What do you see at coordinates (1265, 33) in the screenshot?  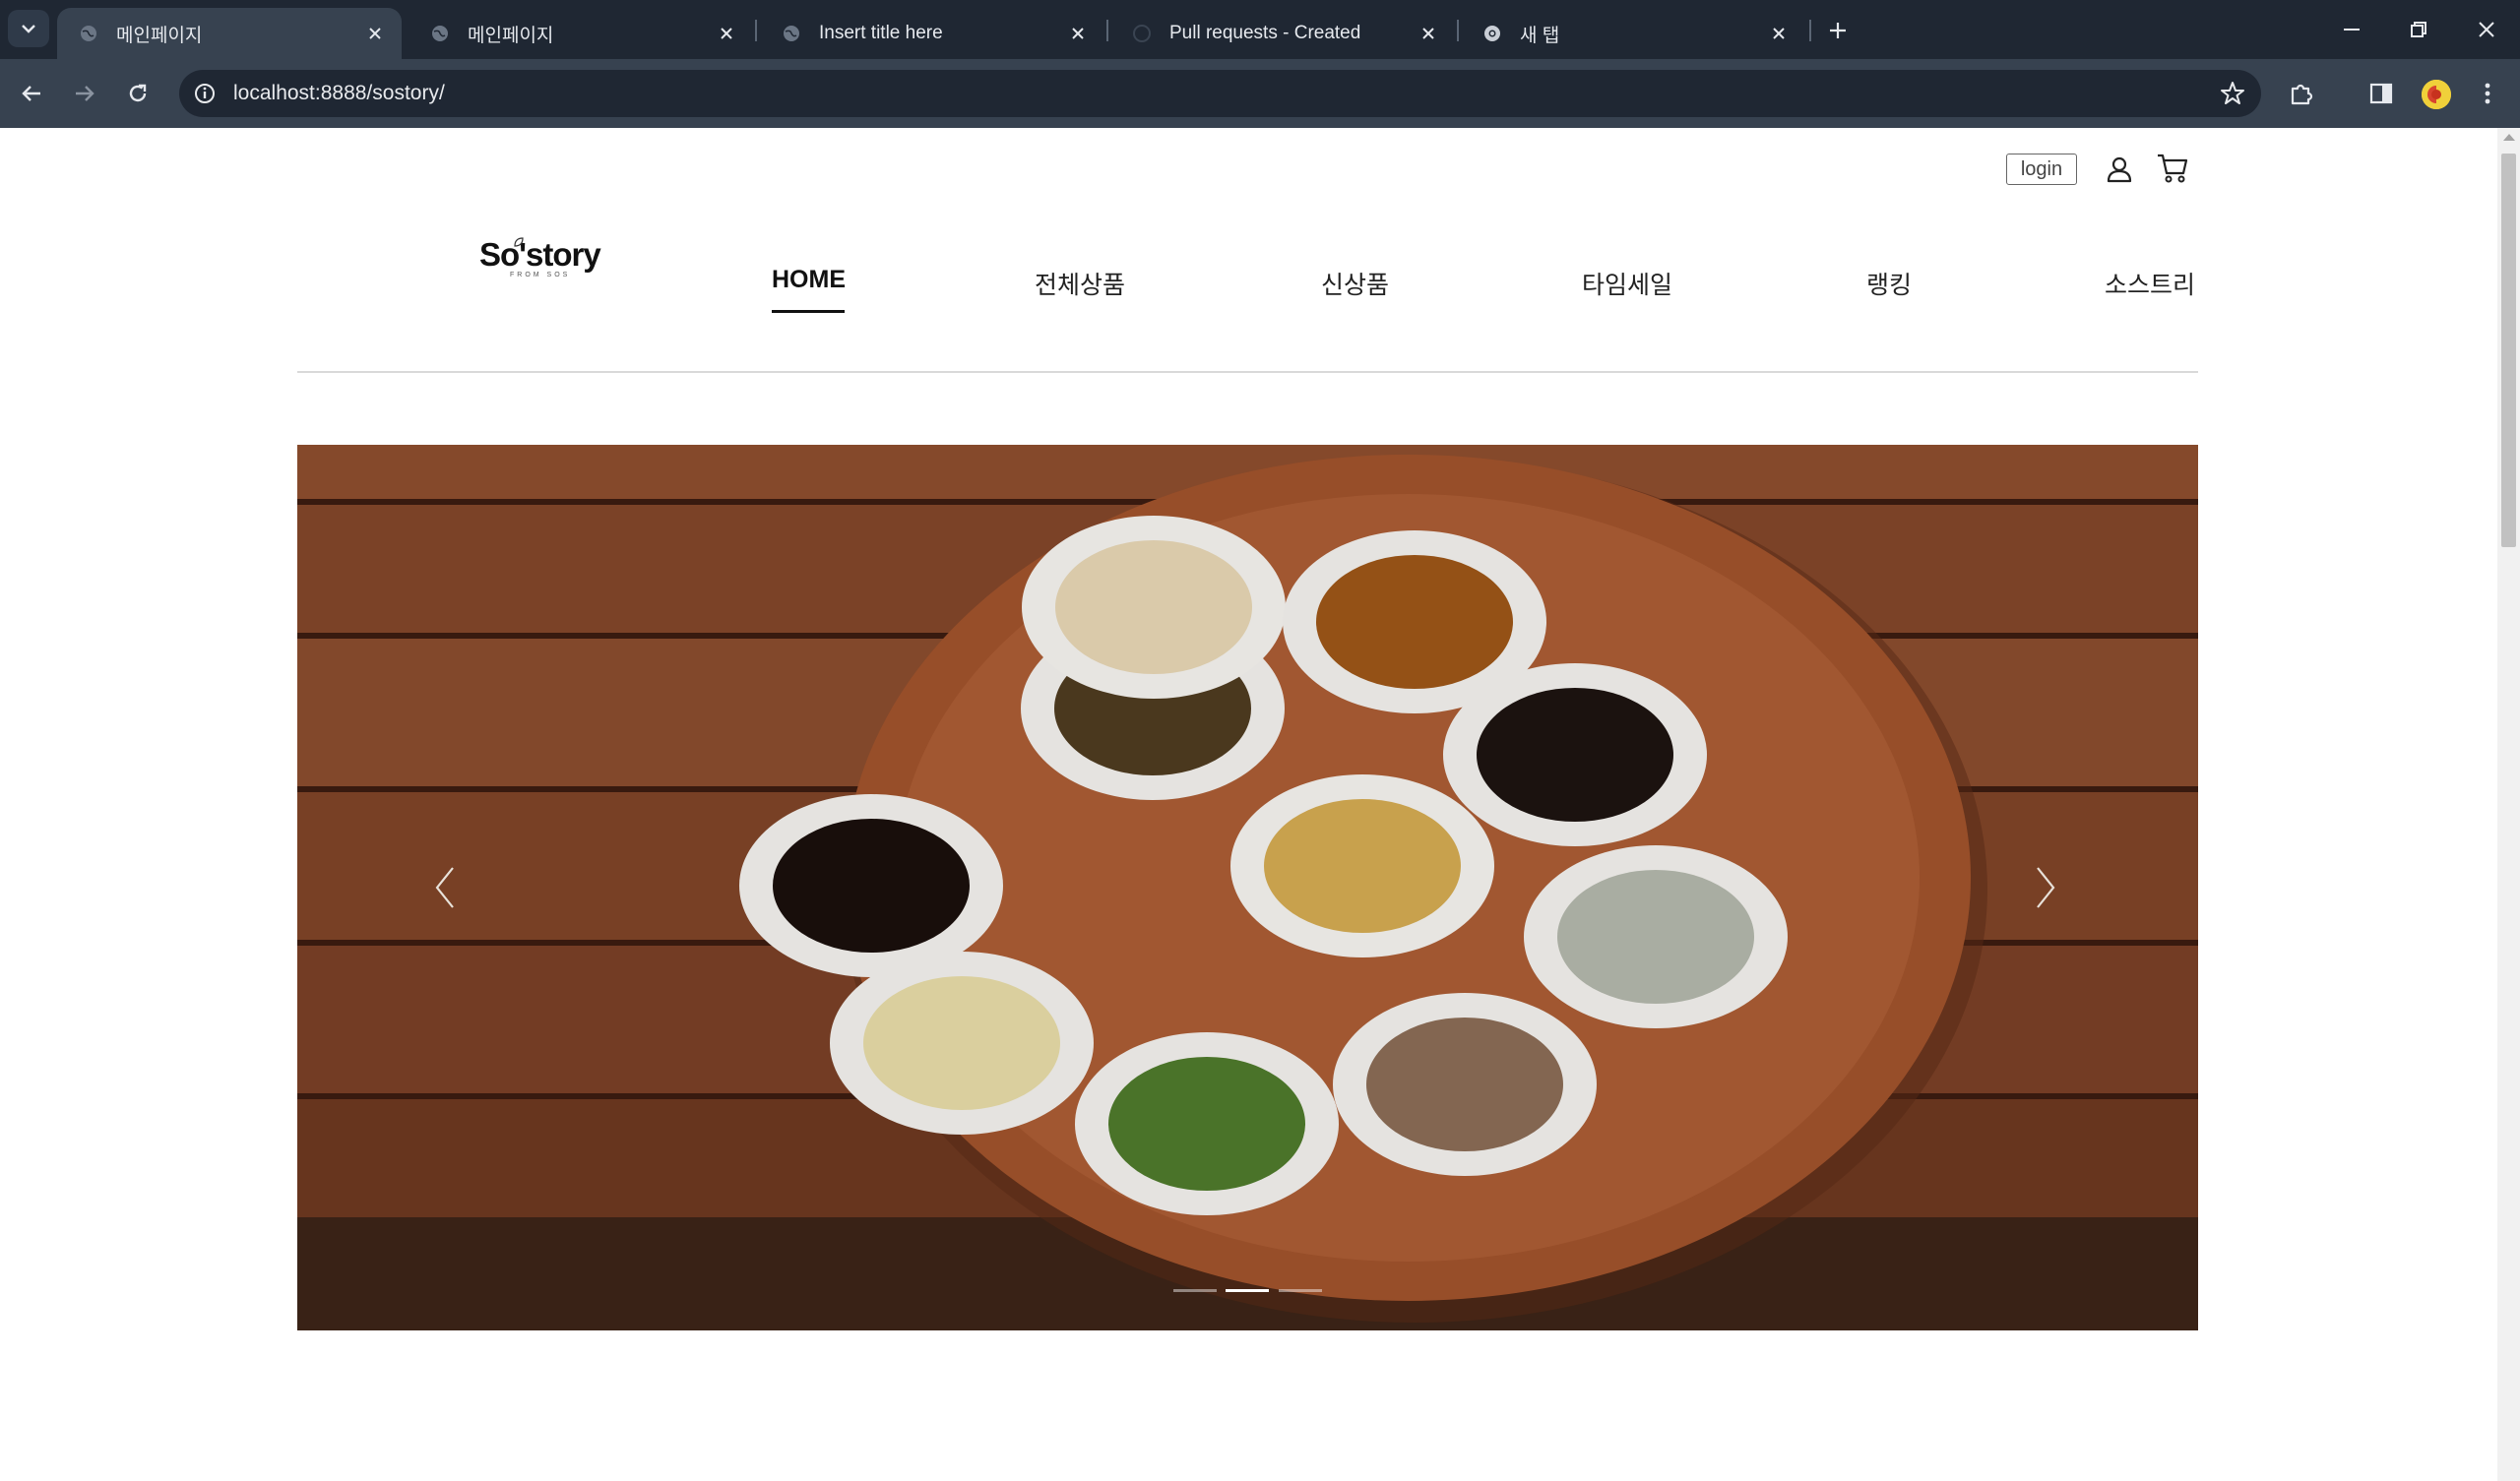 I see `tab-title: Pull requests - Created` at bounding box center [1265, 33].